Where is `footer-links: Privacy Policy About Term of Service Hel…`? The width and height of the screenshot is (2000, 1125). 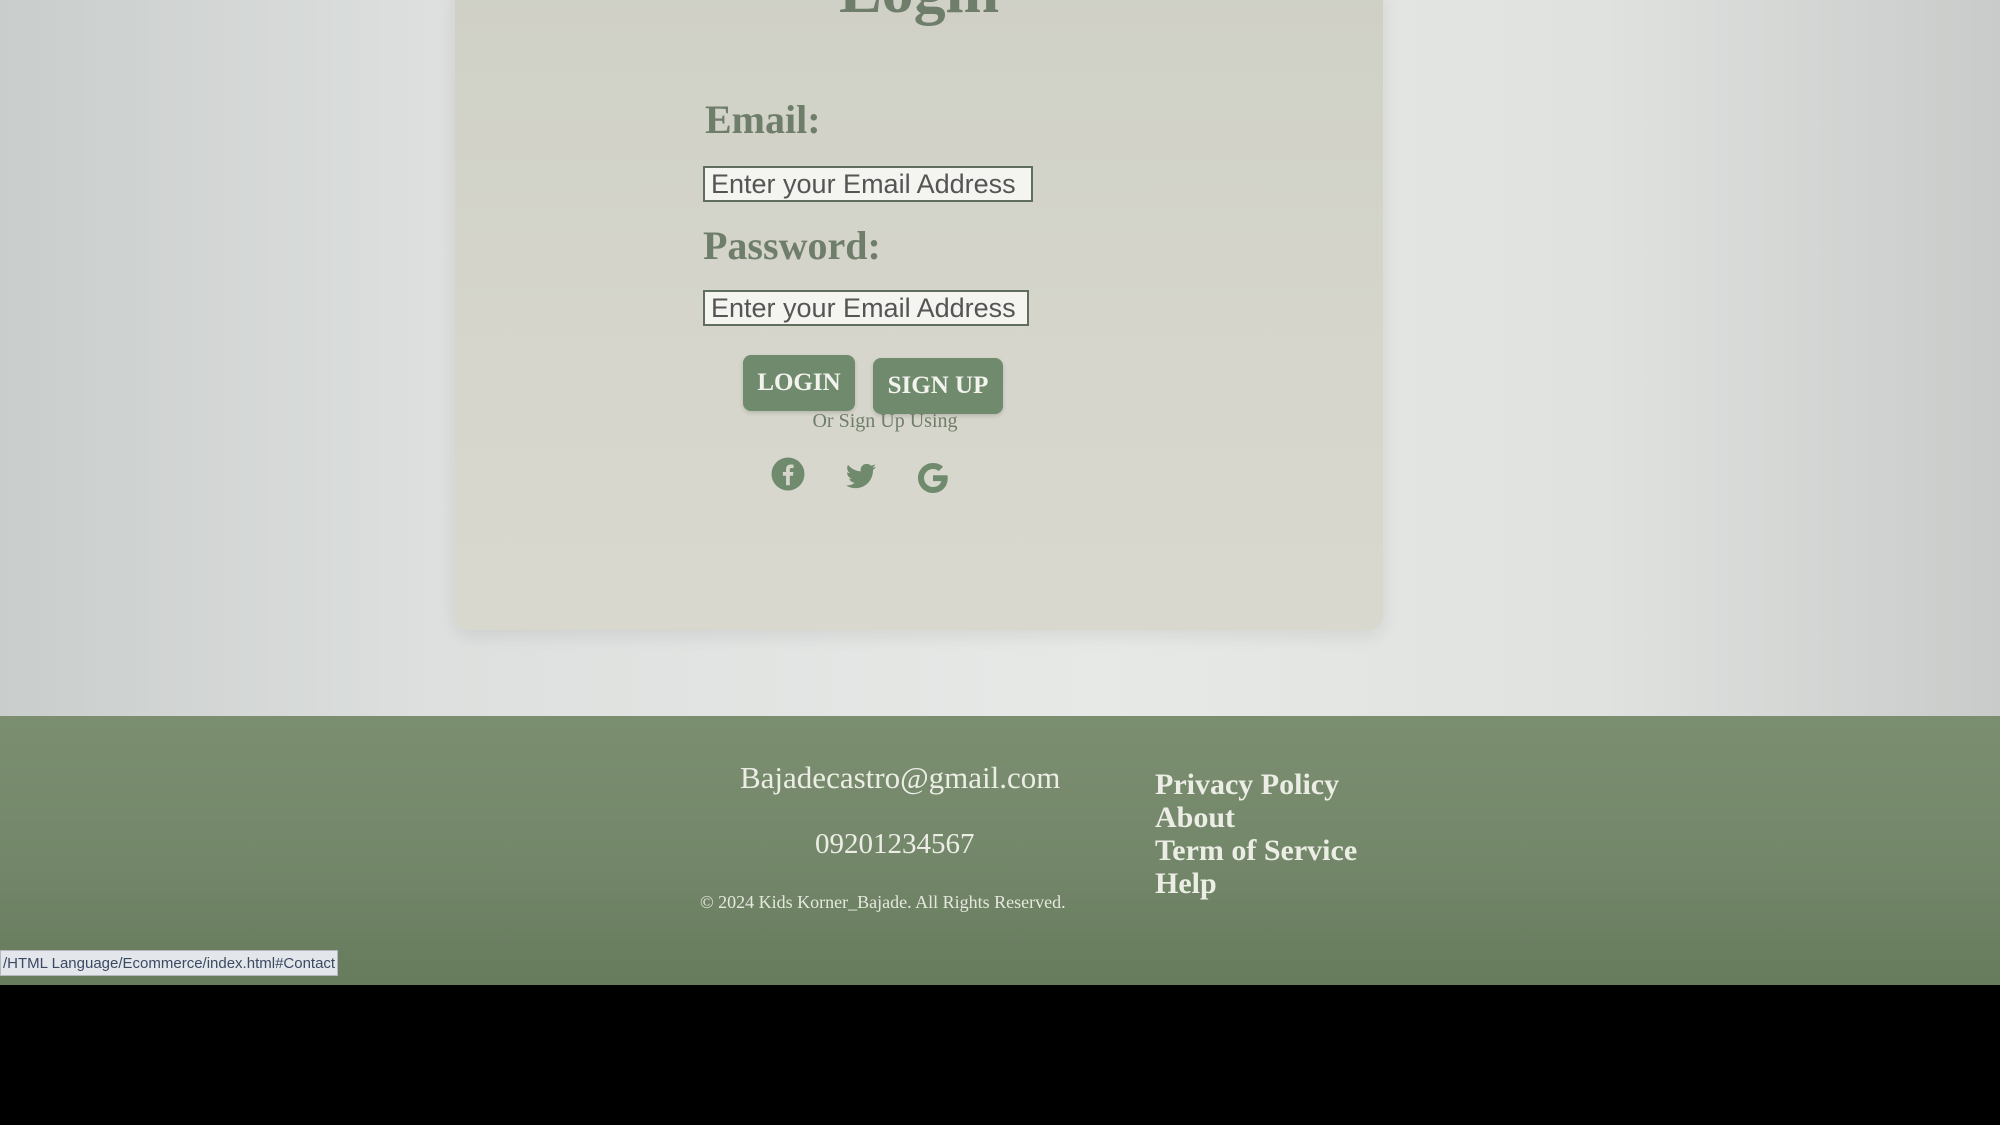 footer-links: Privacy Policy About Term of Service Hel… is located at coordinates (1256, 834).